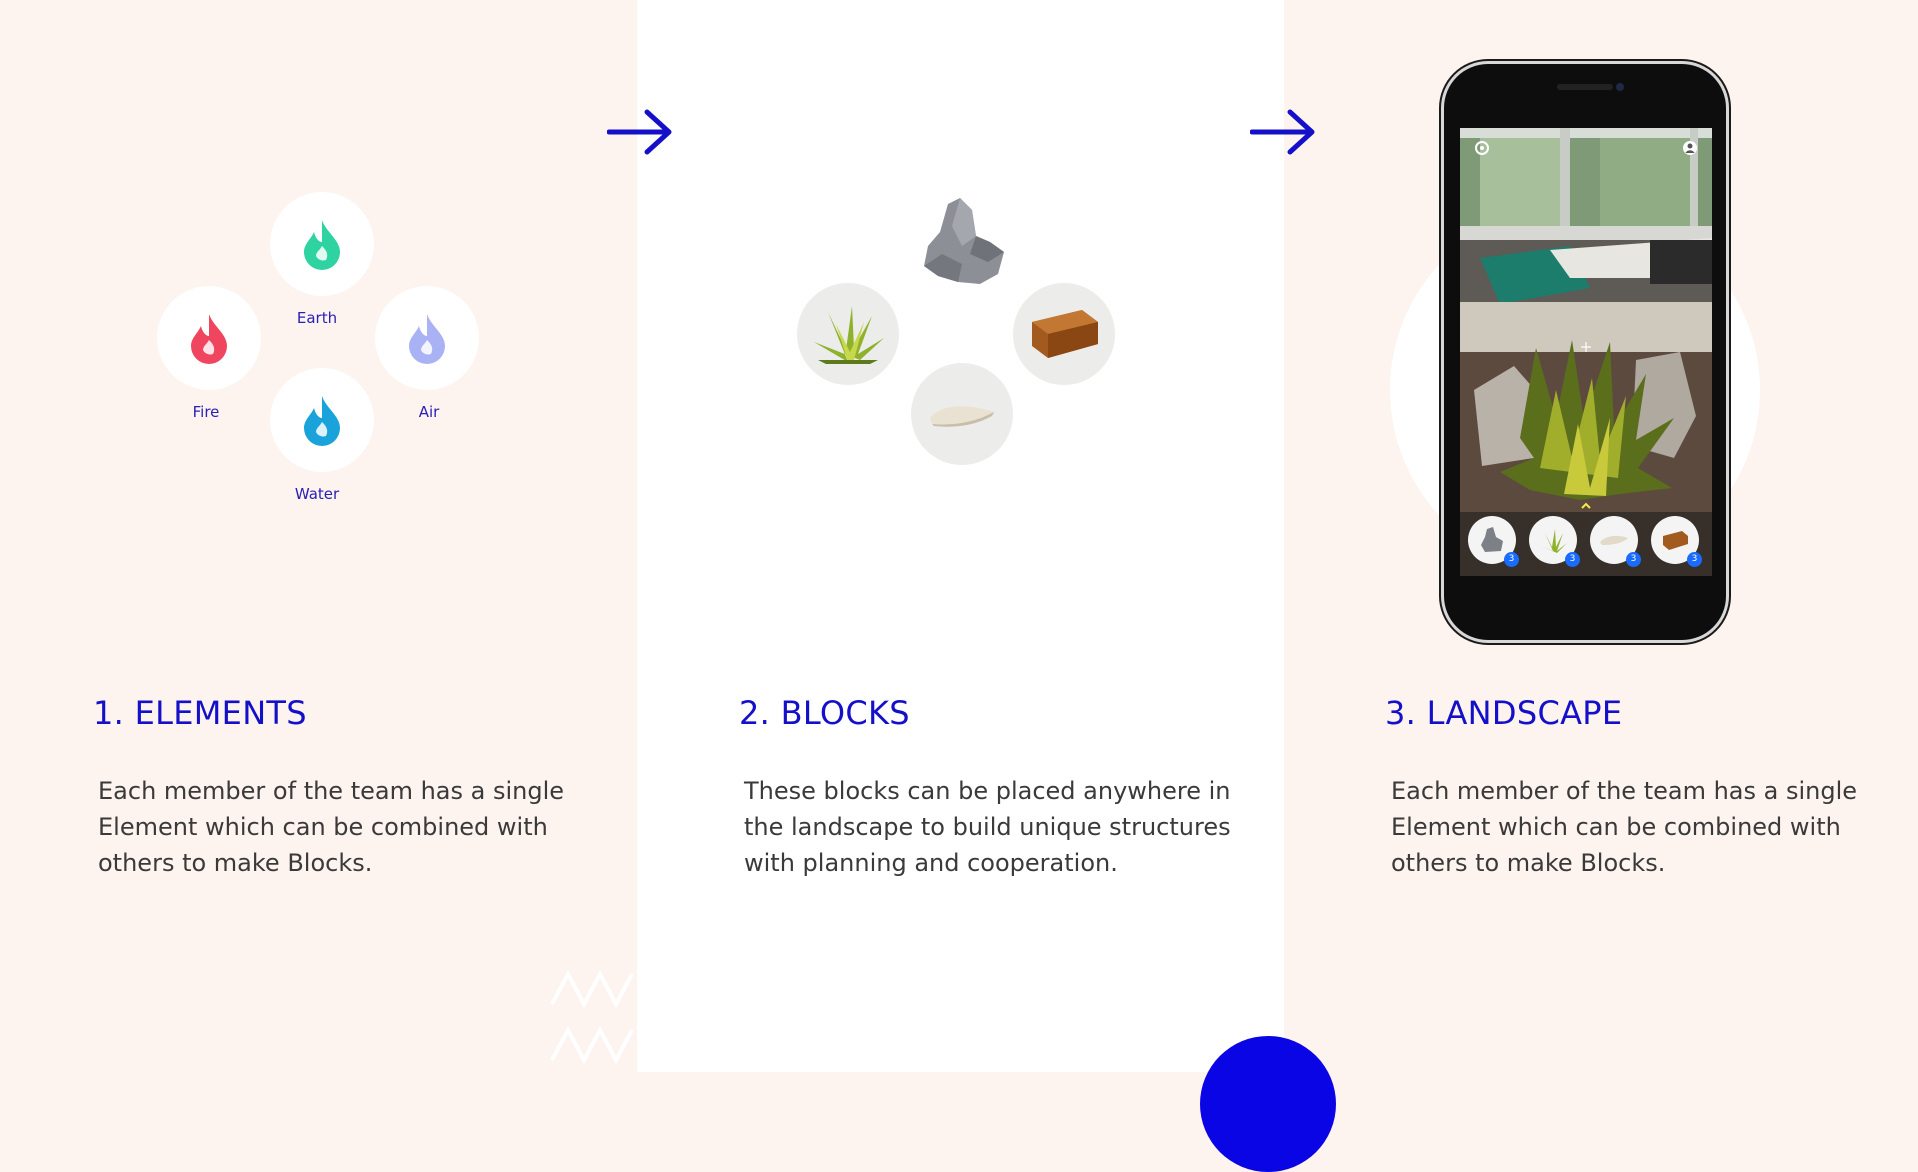 The width and height of the screenshot is (1918, 1172). What do you see at coordinates (206, 412) in the screenshot?
I see `element-label-fire: Fire` at bounding box center [206, 412].